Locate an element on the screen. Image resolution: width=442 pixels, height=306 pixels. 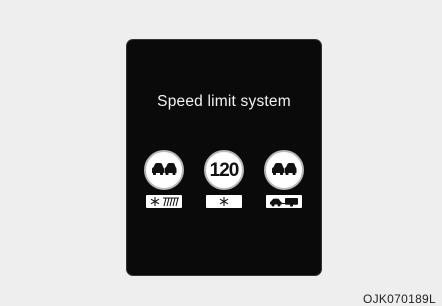
snowflake-icon is located at coordinates (224, 201).